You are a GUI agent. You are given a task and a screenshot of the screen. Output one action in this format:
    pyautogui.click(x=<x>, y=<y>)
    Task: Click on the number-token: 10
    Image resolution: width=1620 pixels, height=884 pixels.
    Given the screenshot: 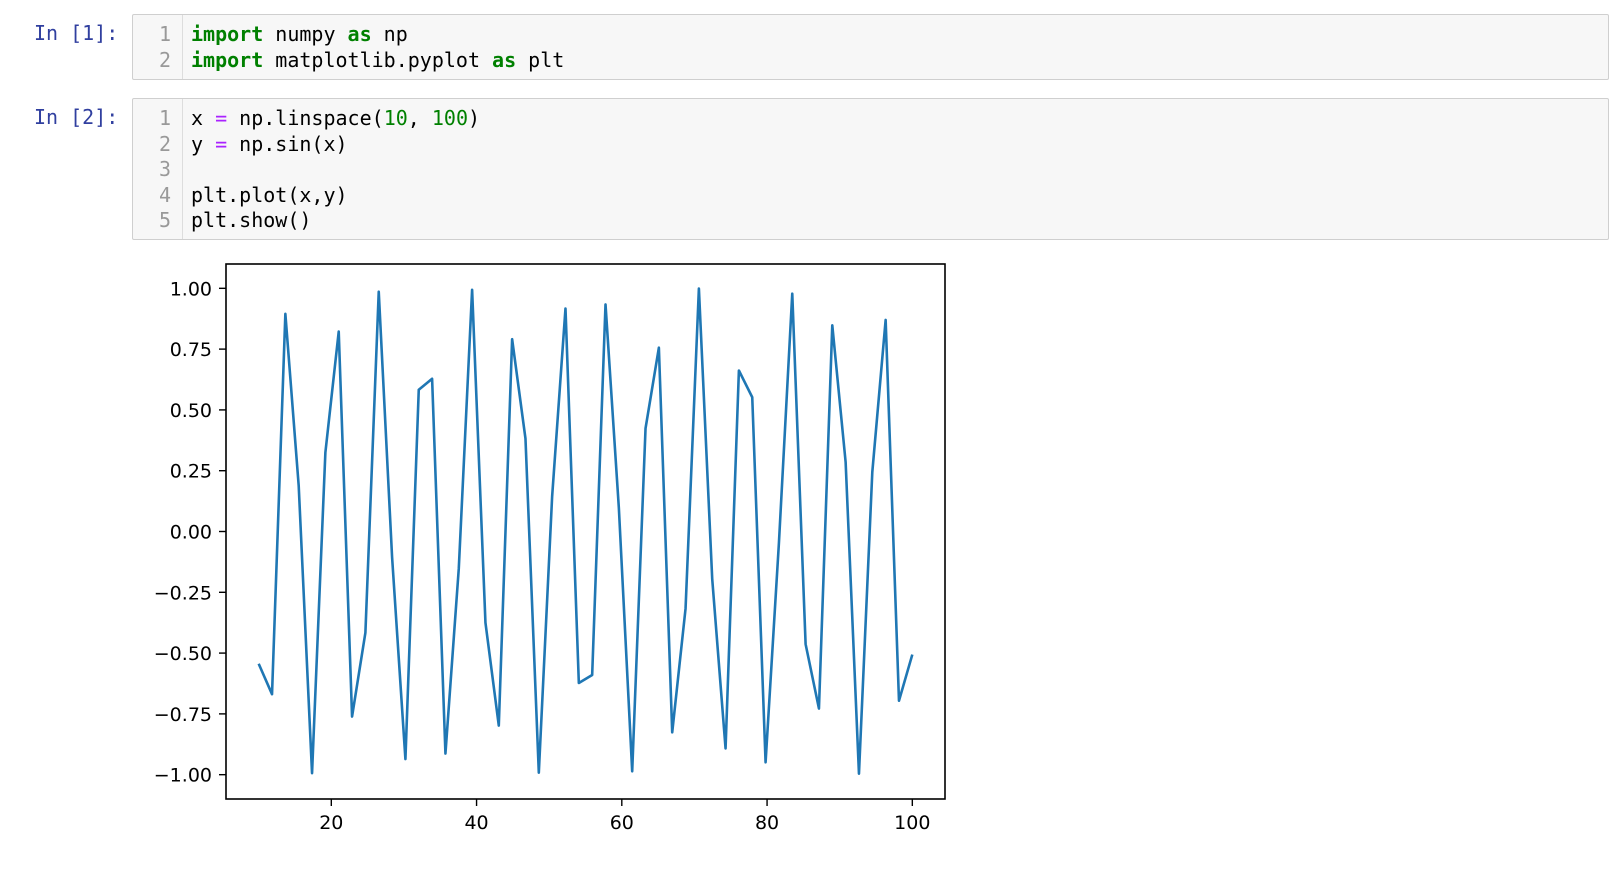 What is the action you would take?
    pyautogui.click(x=395, y=118)
    